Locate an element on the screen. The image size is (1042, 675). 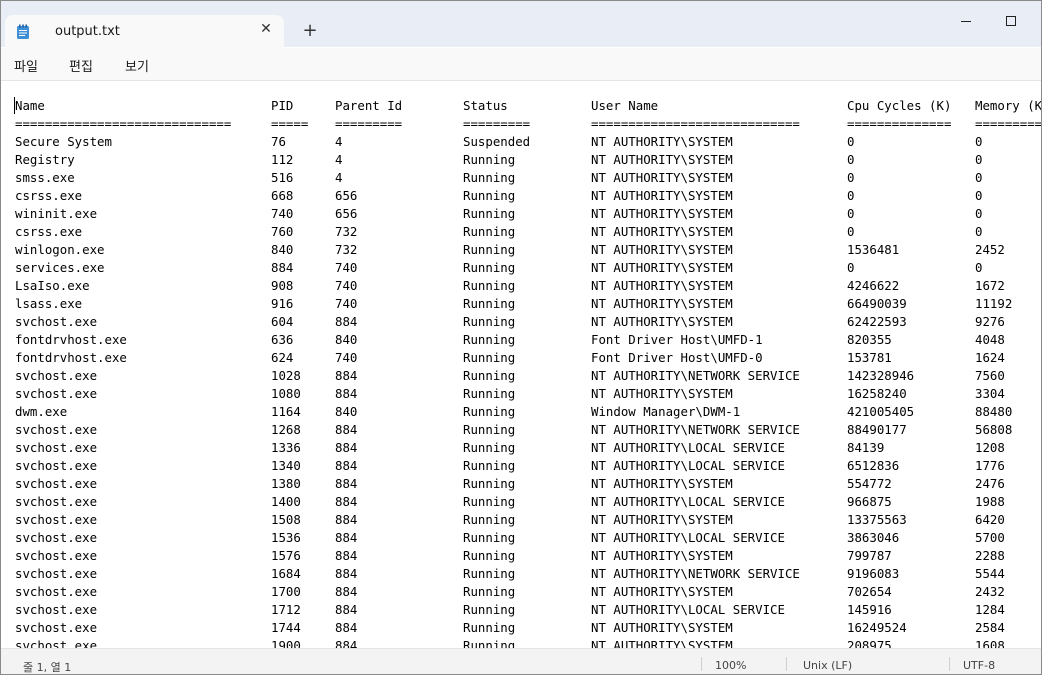
cell-pid: 1336 is located at coordinates (286, 447).